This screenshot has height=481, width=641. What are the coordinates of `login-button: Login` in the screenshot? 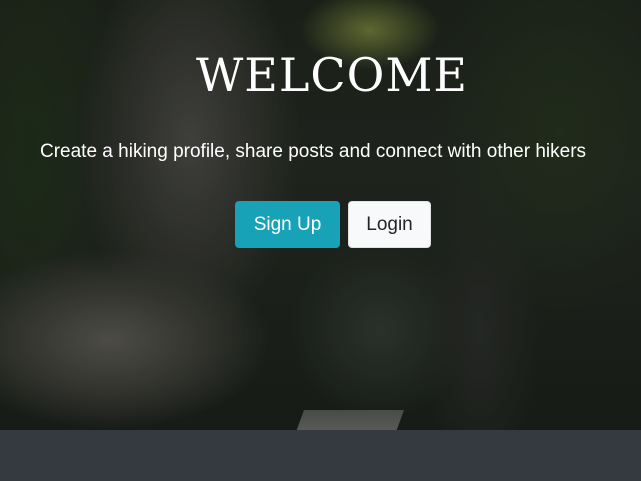 It's located at (389, 224).